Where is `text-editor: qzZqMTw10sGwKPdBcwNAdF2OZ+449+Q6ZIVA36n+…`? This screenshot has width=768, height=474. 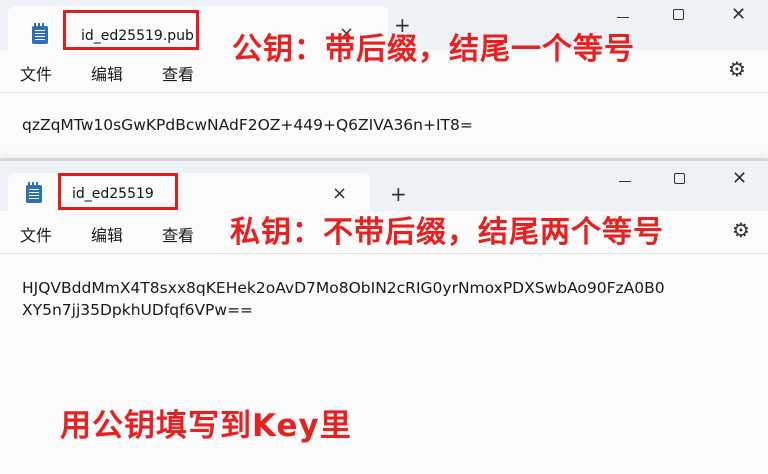 text-editor: qzZqMTw10sGwKPdBcwNAdF2OZ+449+Q6ZIVA36n+… is located at coordinates (247, 125).